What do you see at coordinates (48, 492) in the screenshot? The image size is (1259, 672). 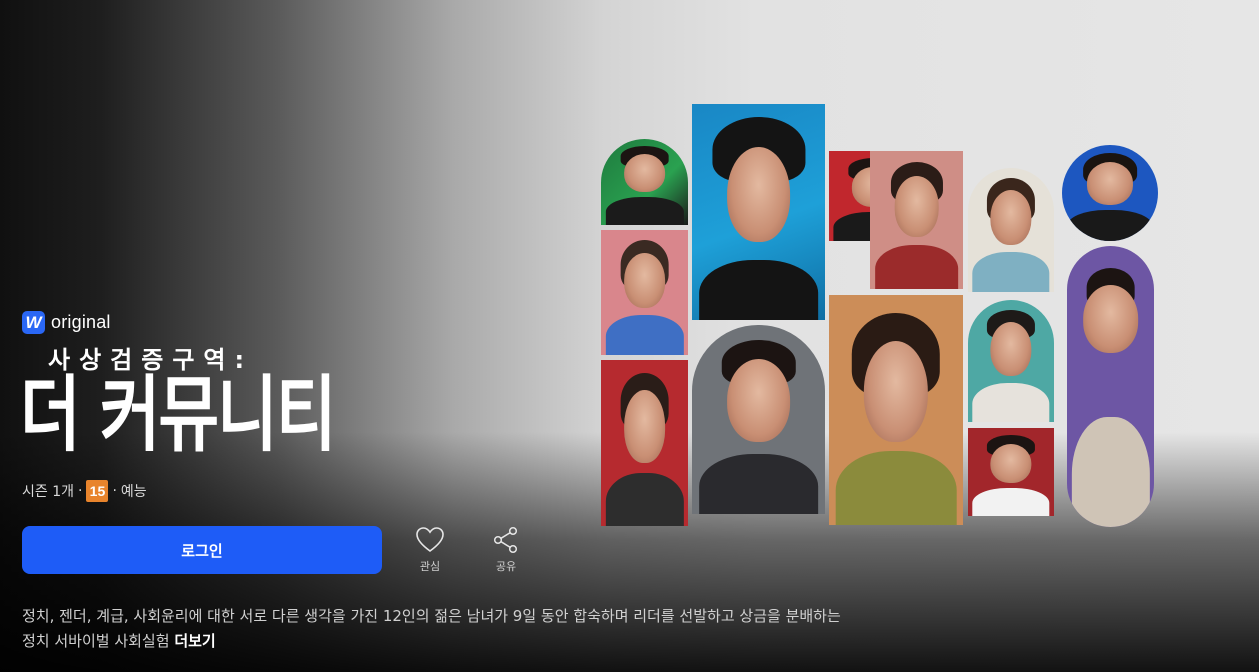 I see `season-count: 시즌 1개` at bounding box center [48, 492].